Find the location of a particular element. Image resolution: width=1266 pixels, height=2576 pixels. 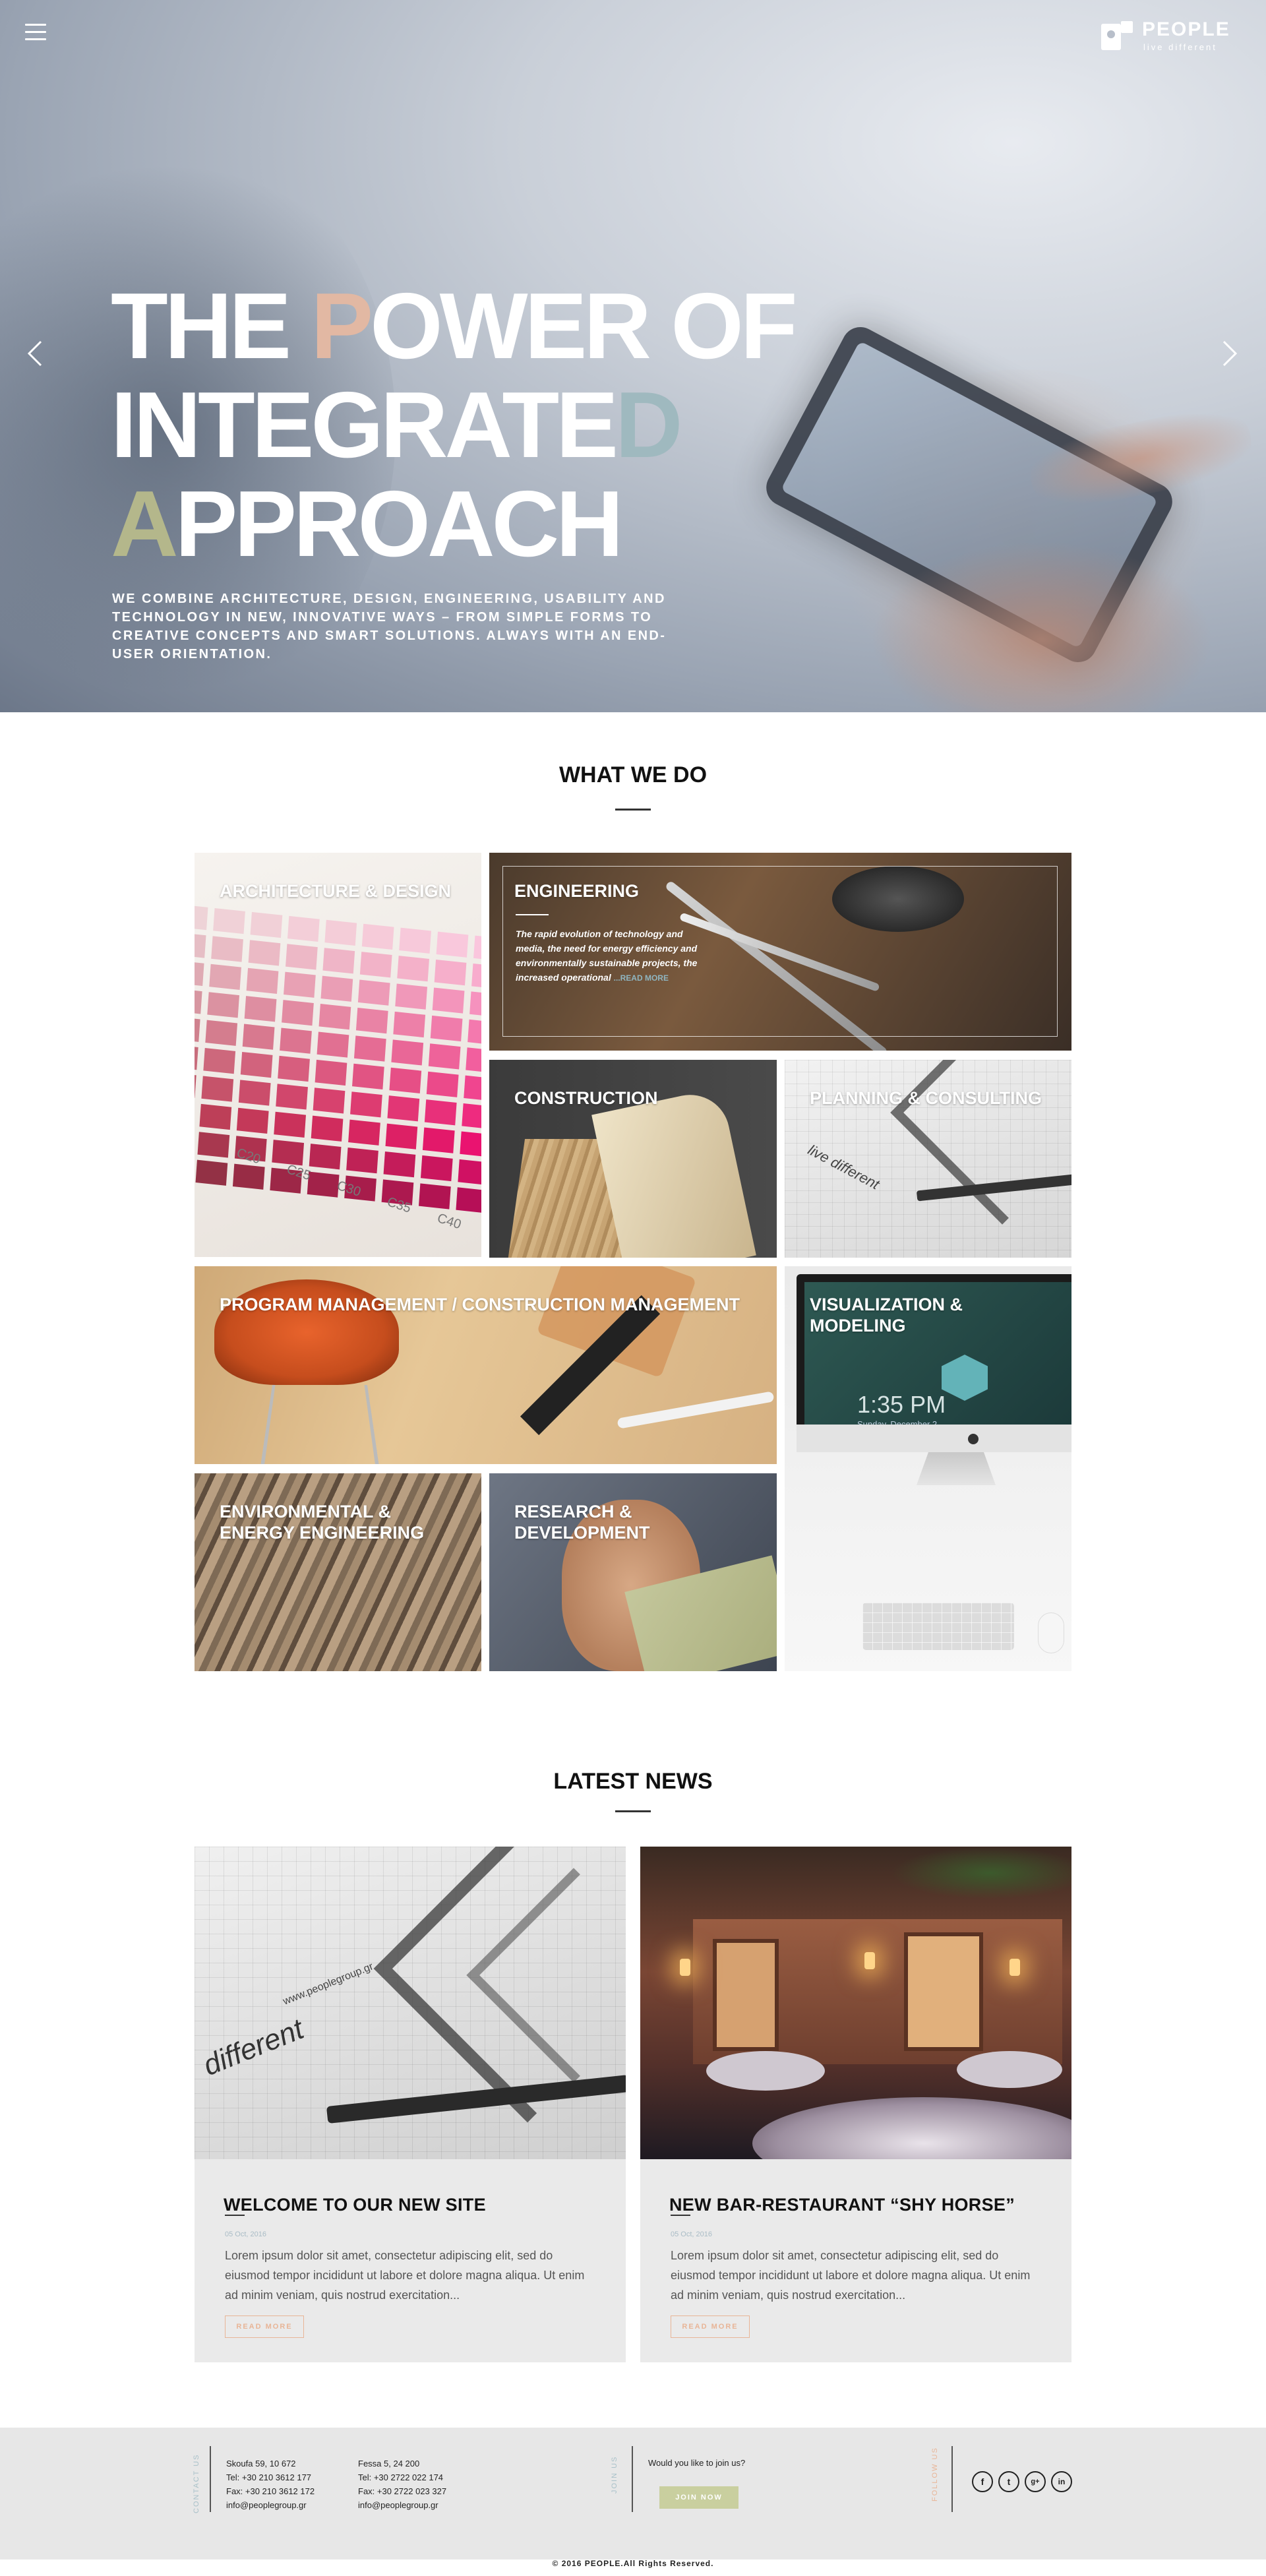

people-logo-icon is located at coordinates (1117, 35).